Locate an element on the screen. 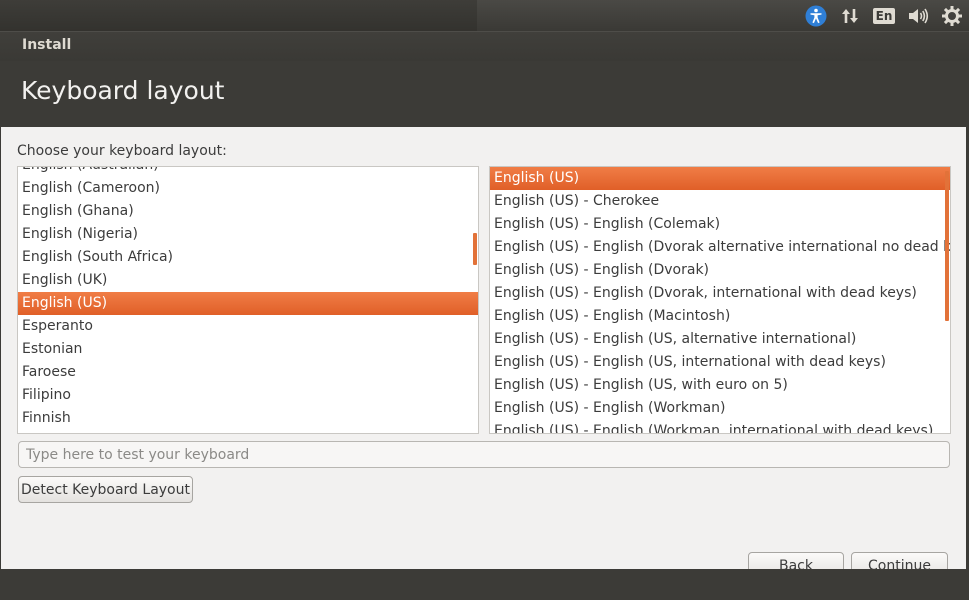 The image size is (969, 600). network-icon is located at coordinates (850, 15).